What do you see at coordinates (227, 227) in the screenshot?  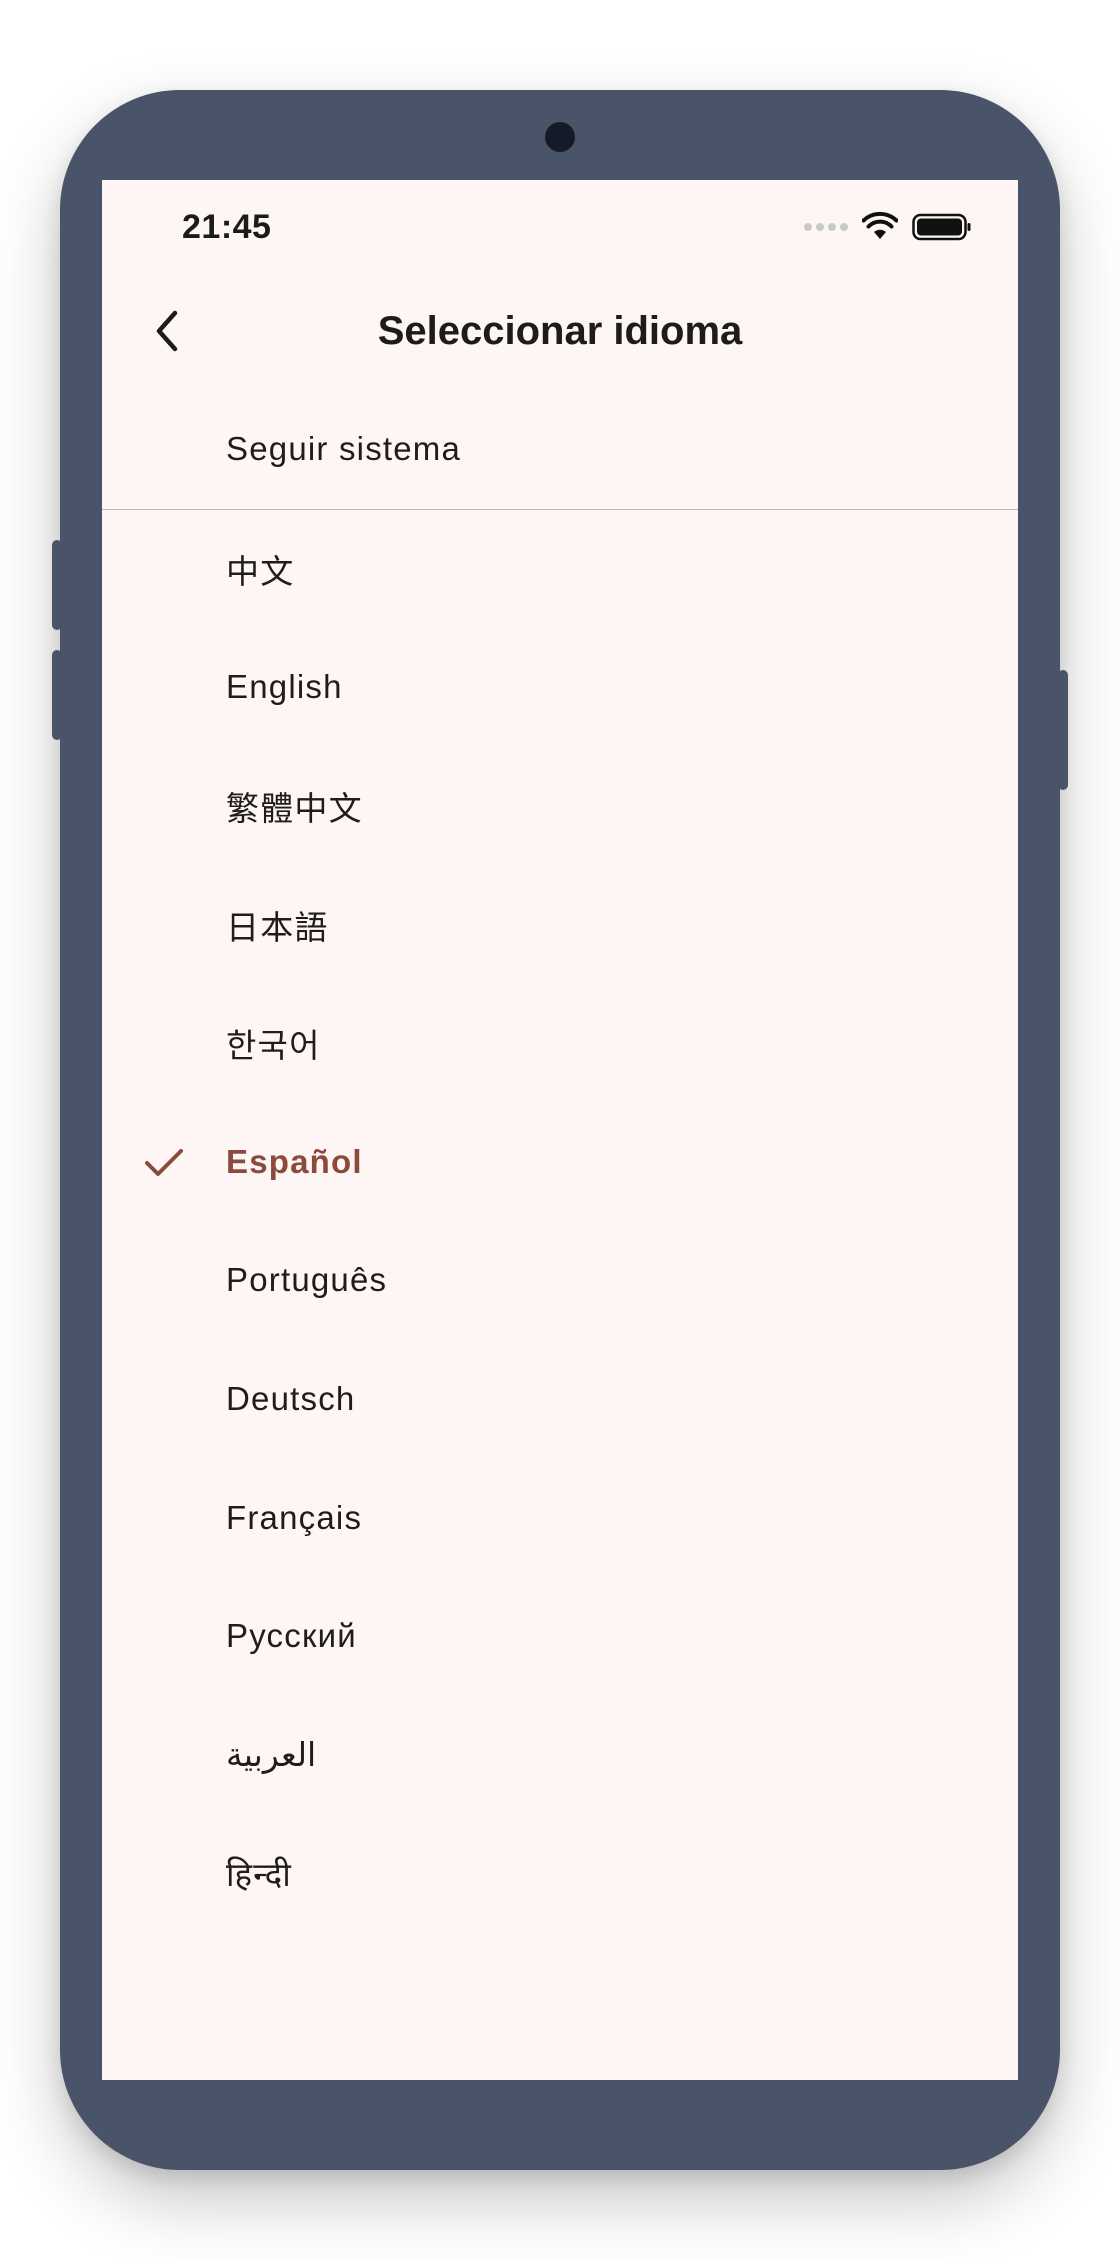 I see `status-time: 21:45` at bounding box center [227, 227].